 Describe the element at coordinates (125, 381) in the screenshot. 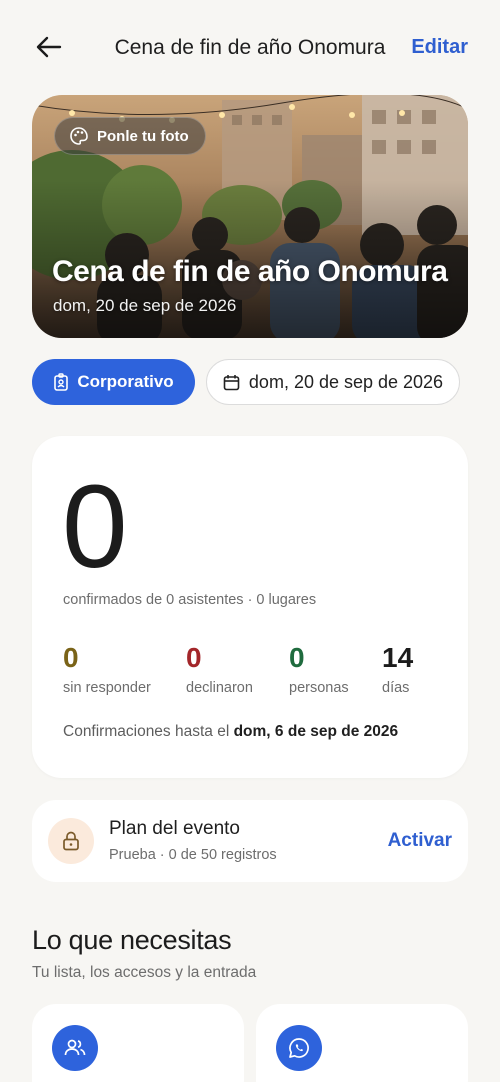

I see `event-type-label: Corporativo` at that location.